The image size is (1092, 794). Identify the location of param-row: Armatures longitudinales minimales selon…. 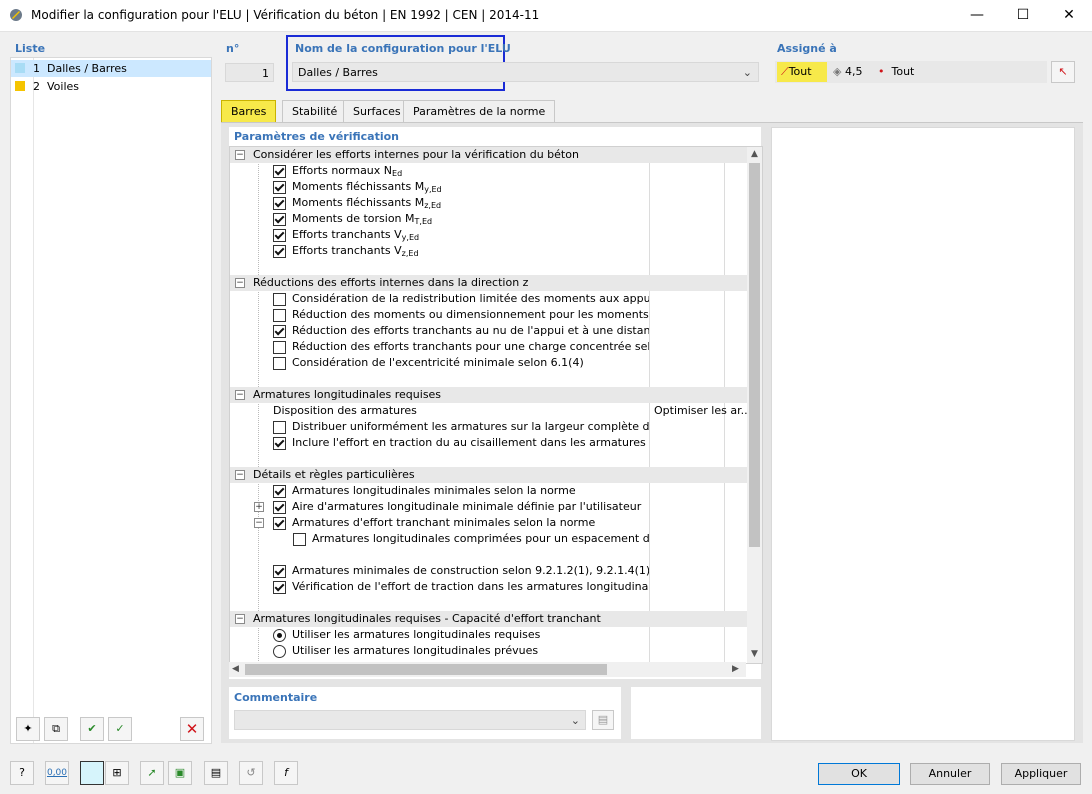
(439, 491).